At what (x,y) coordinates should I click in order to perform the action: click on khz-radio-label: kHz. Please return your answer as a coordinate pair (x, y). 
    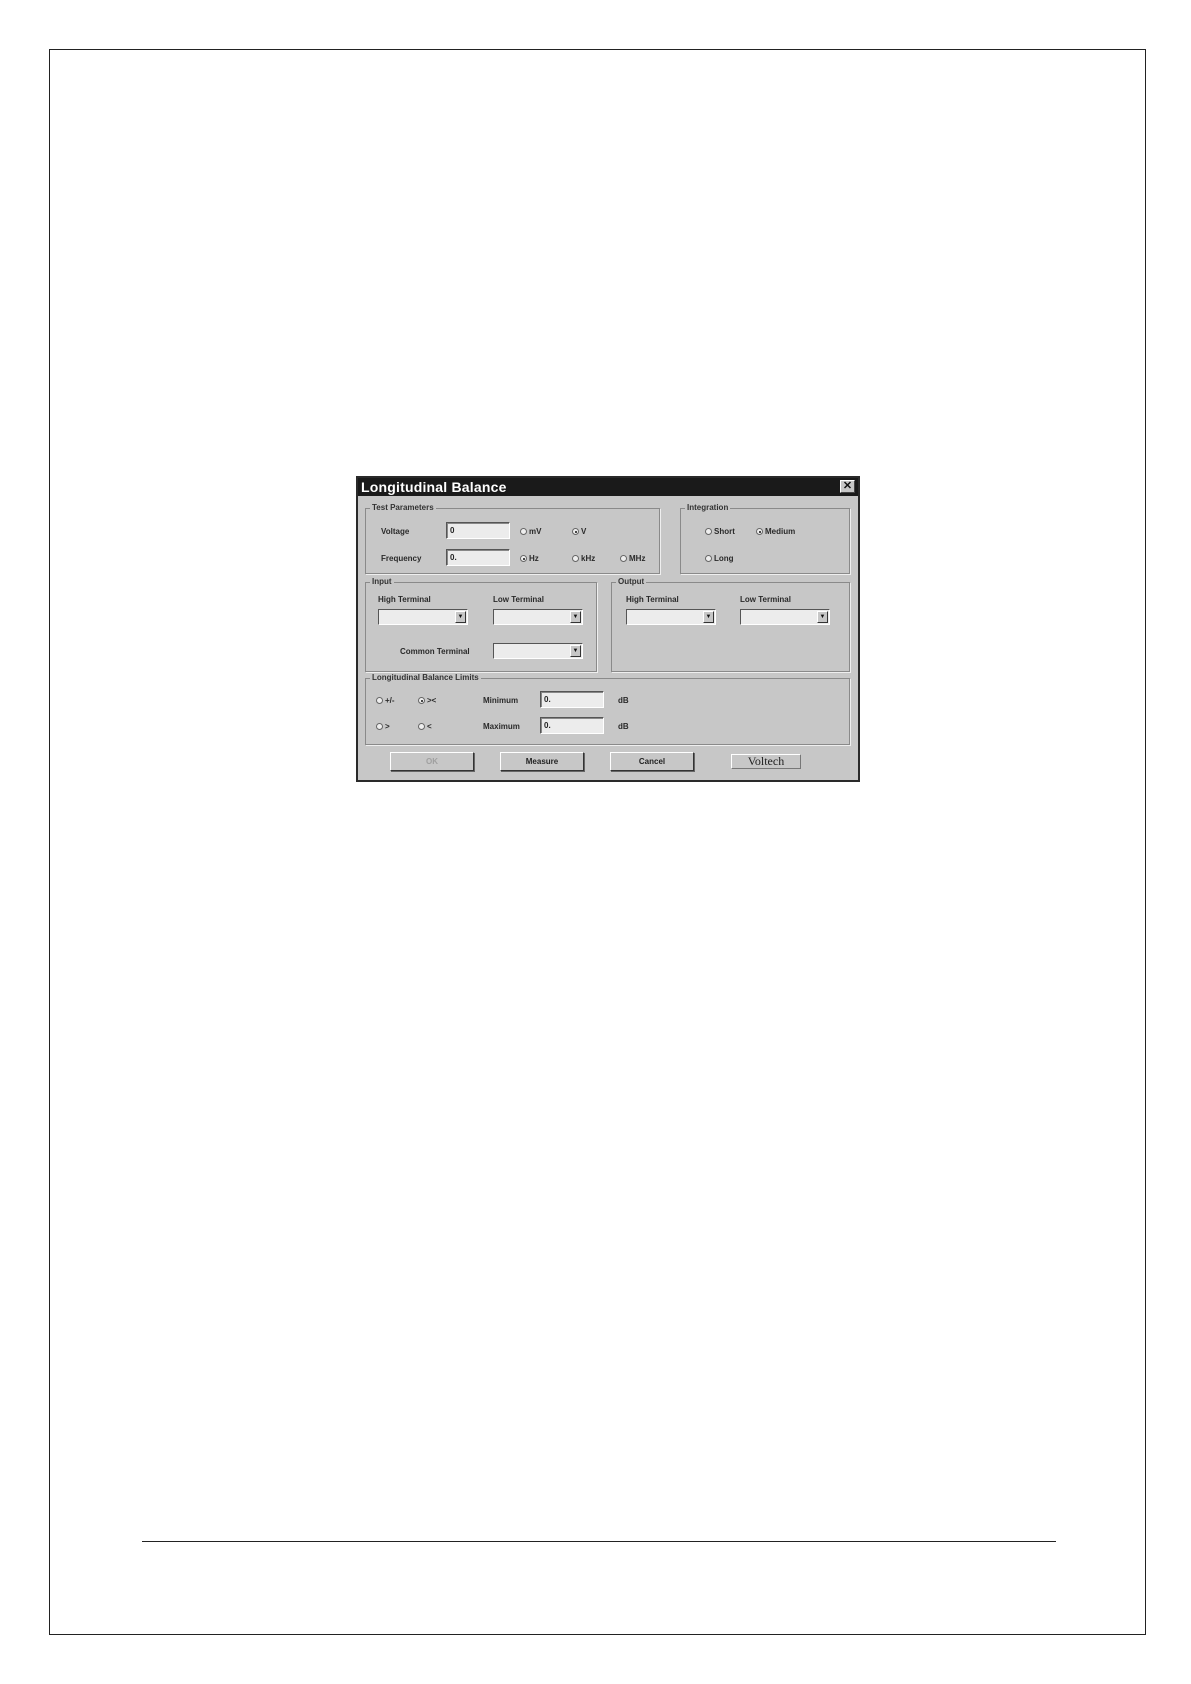
    Looking at the image, I should click on (588, 558).